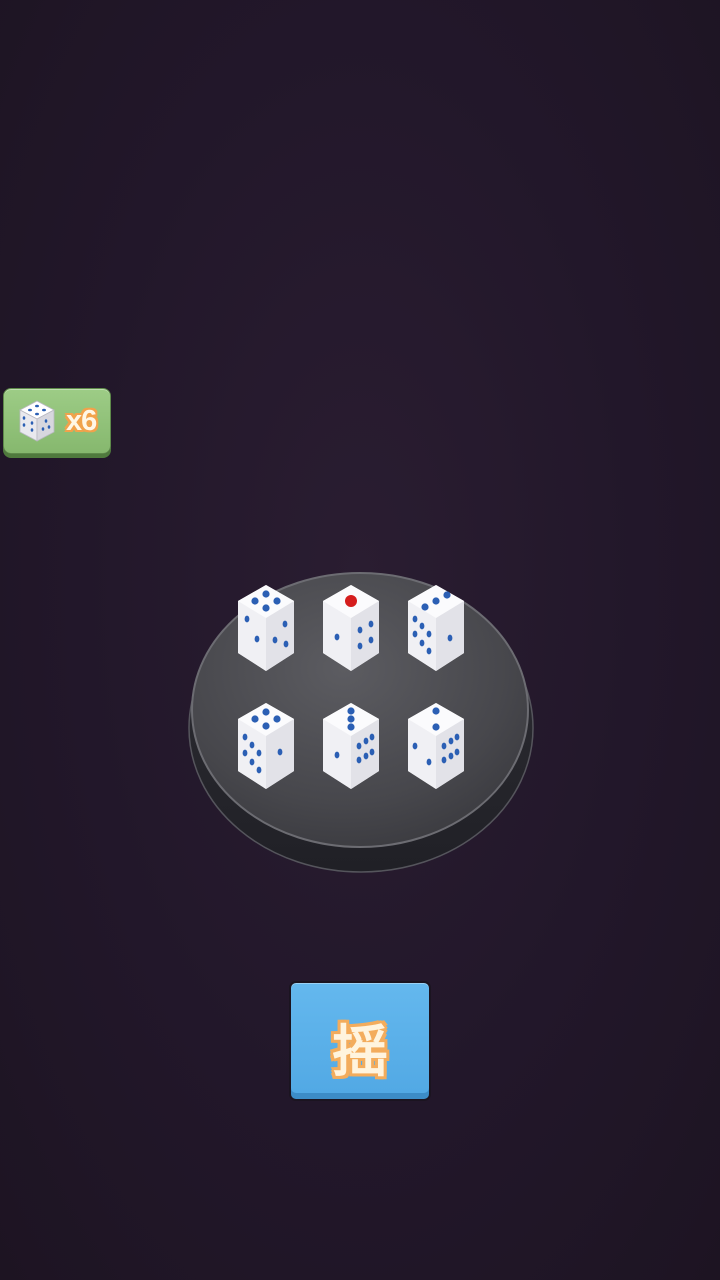  Describe the element at coordinates (37, 421) in the screenshot. I see `dice-icon` at that location.